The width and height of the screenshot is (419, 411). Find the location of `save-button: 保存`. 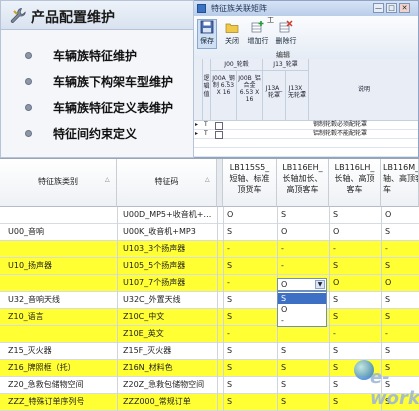

save-button: 保存 is located at coordinates (207, 34).